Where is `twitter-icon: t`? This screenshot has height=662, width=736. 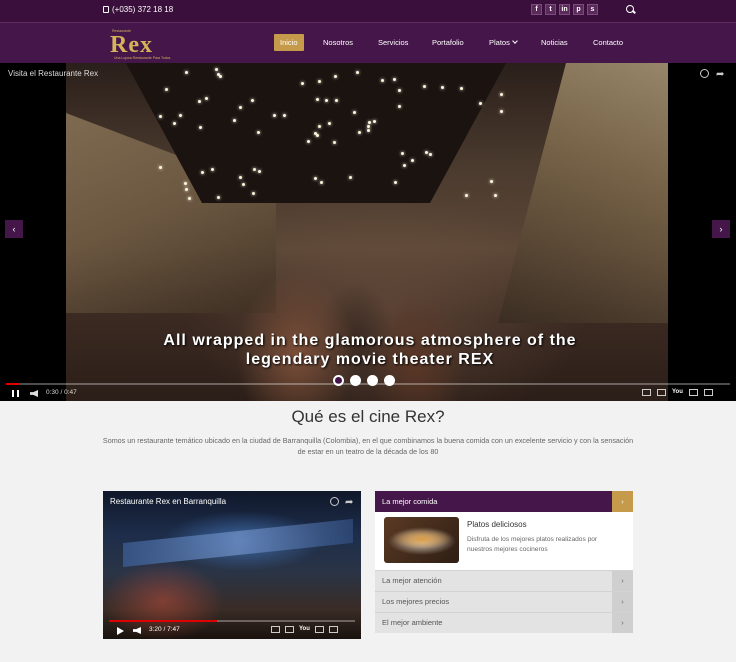
twitter-icon: t is located at coordinates (550, 9).